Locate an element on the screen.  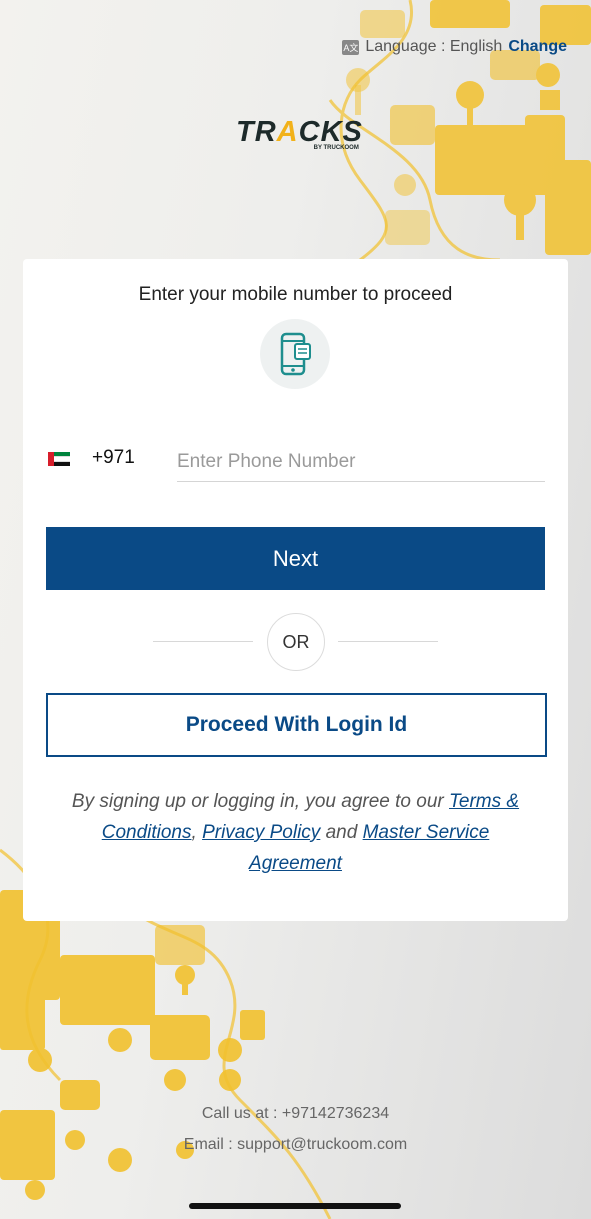
logo-word-a: A is located at coordinates (287, 132).